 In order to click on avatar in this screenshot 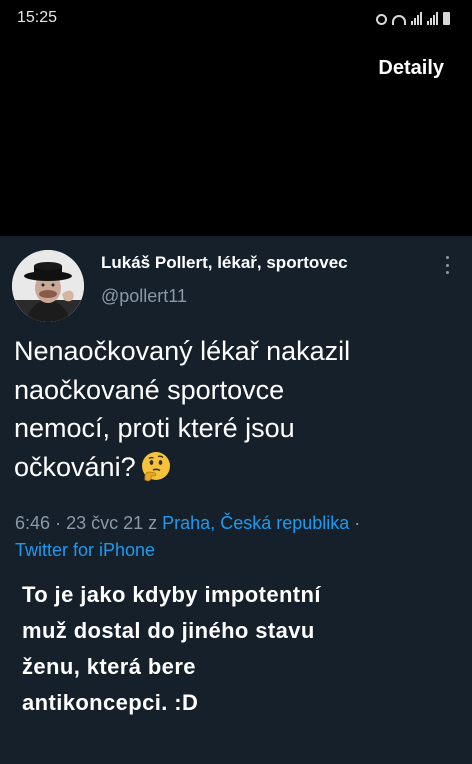, I will do `click(48, 286)`.